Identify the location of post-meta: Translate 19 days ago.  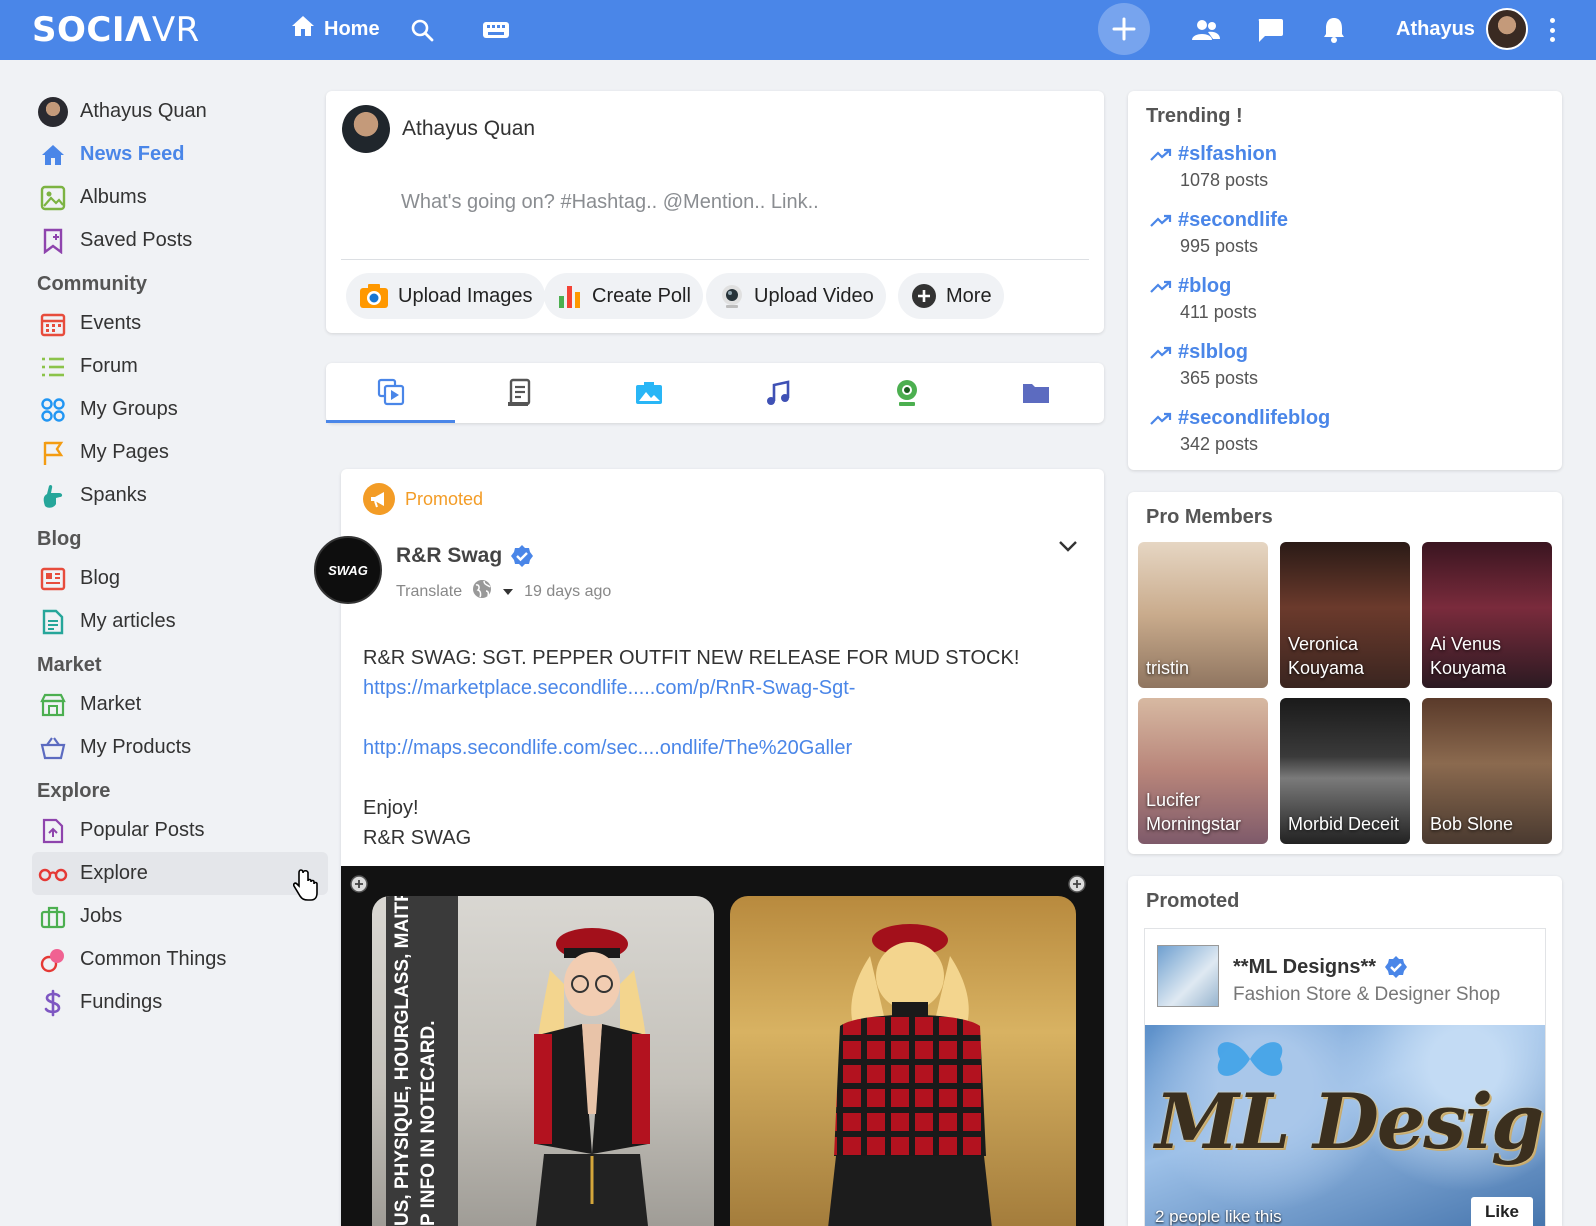
(503, 591).